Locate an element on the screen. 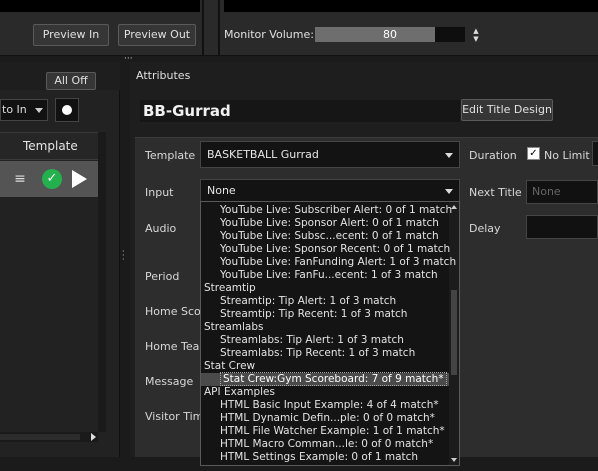 Image resolution: width=598 pixels, height=471 pixels. input-label: Input is located at coordinates (159, 192).